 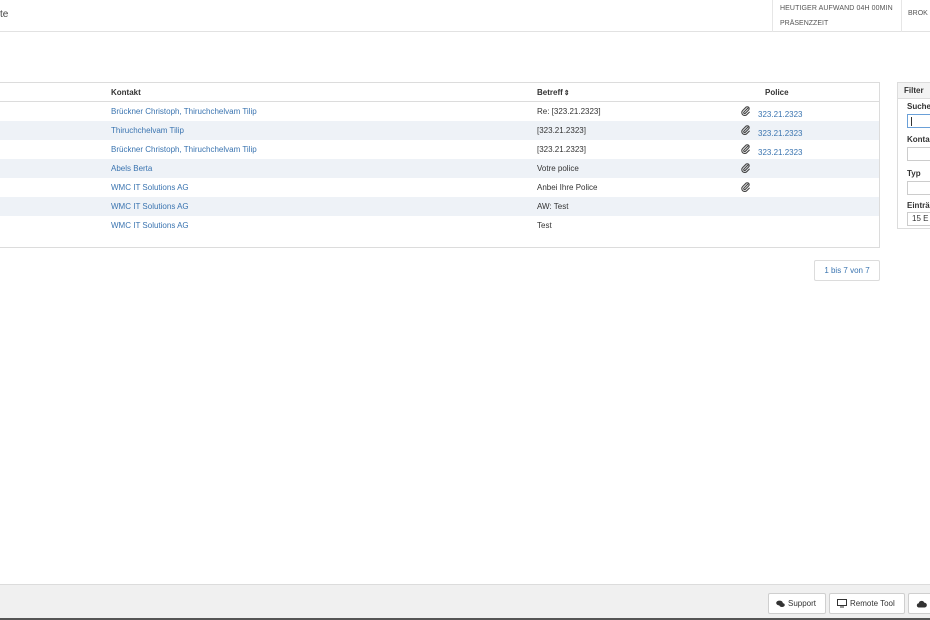 I want to click on chat-icon, so click(x=780, y=603).